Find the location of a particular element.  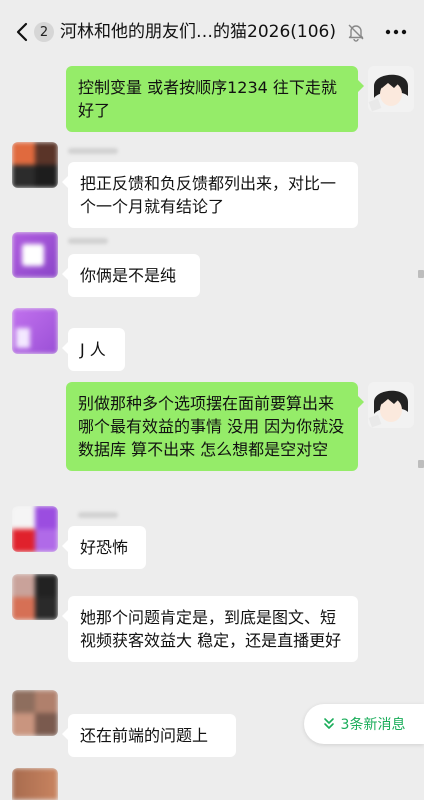

message-bubble: 把正反馈和负反馈都列出来，对比一个一个月就有结论了 is located at coordinates (210, 195).